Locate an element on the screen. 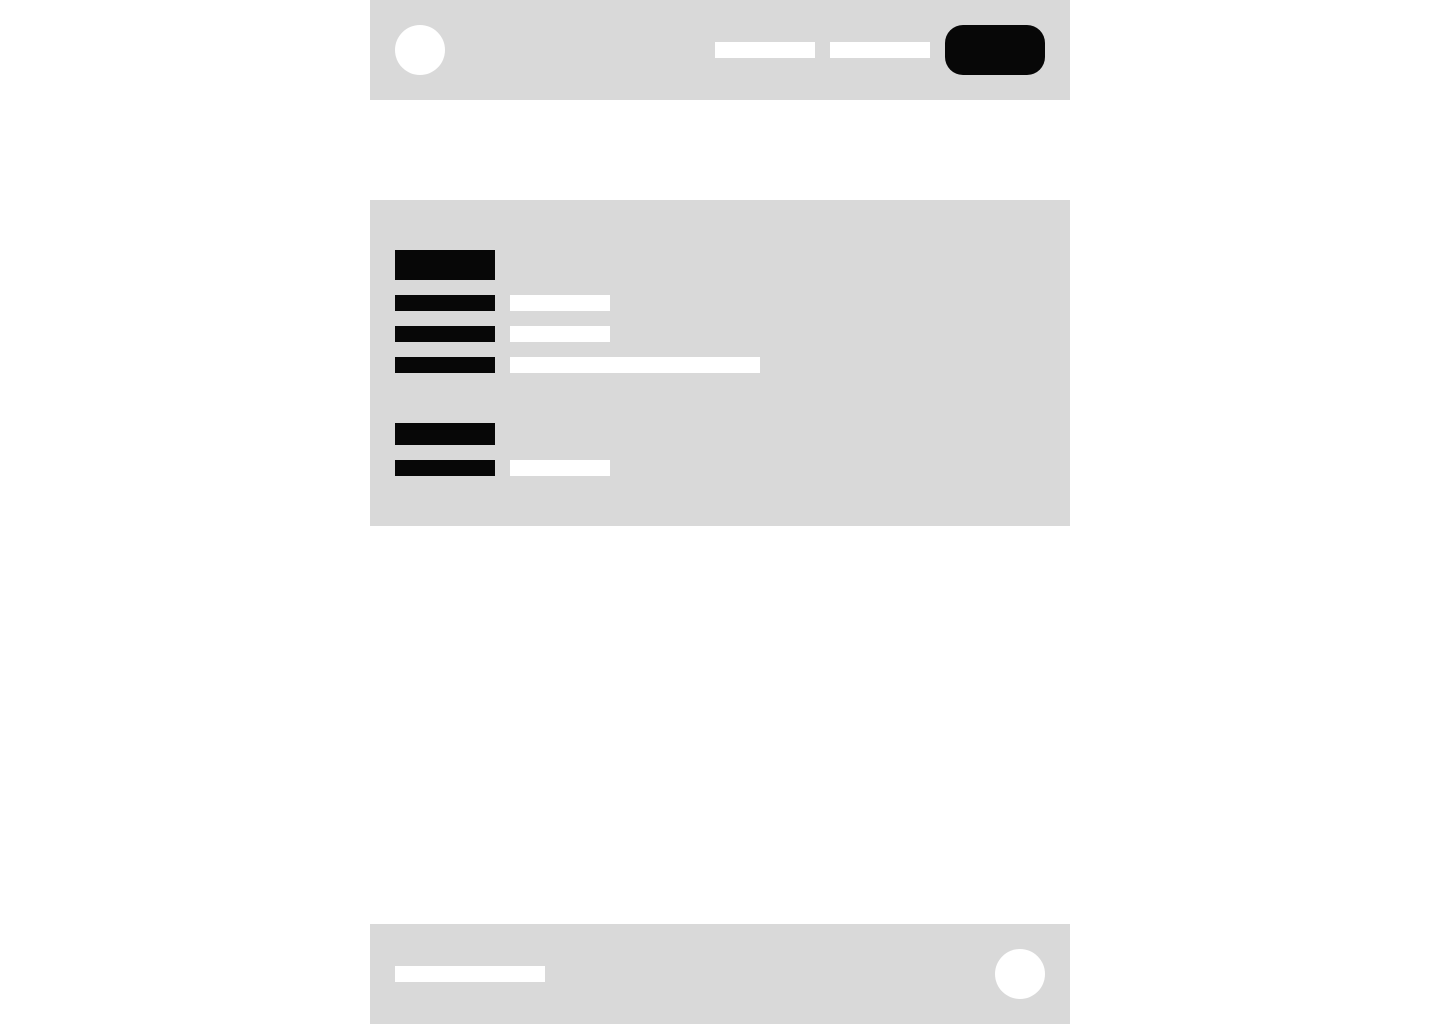  site-header is located at coordinates (720, 50).